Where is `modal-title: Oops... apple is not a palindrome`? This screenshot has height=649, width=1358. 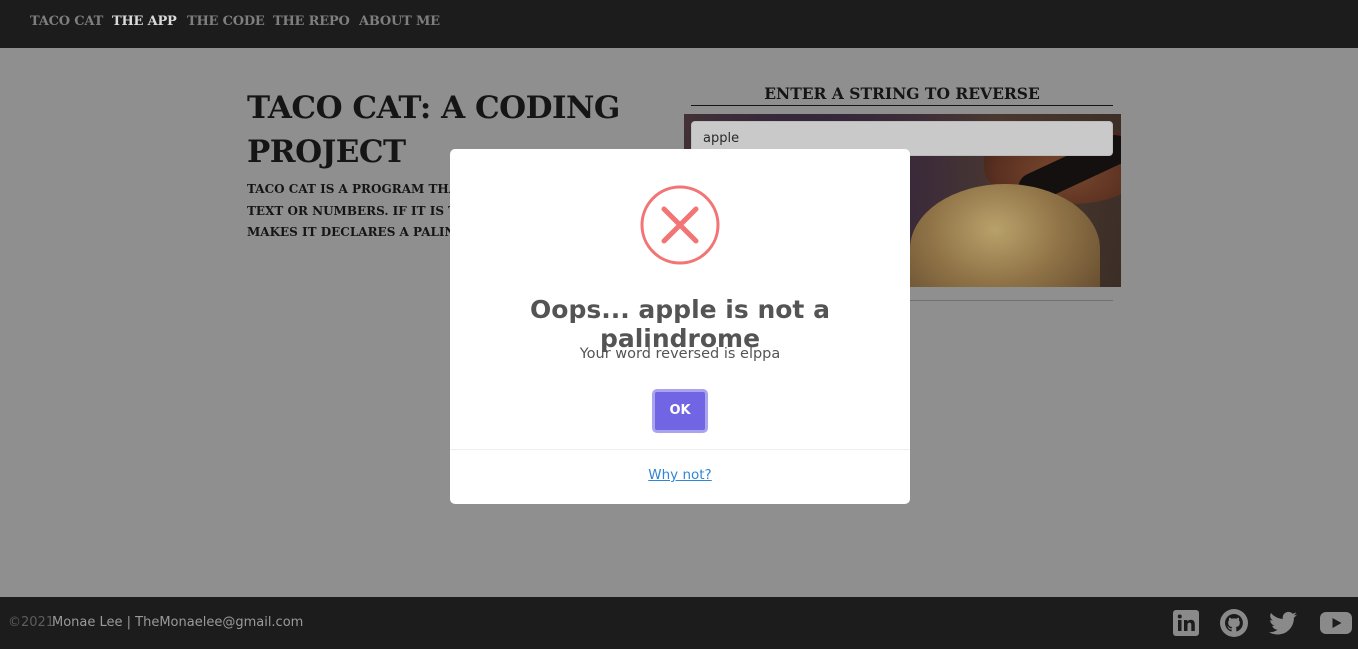
modal-title: Oops... apple is not a palindrome is located at coordinates (680, 324).